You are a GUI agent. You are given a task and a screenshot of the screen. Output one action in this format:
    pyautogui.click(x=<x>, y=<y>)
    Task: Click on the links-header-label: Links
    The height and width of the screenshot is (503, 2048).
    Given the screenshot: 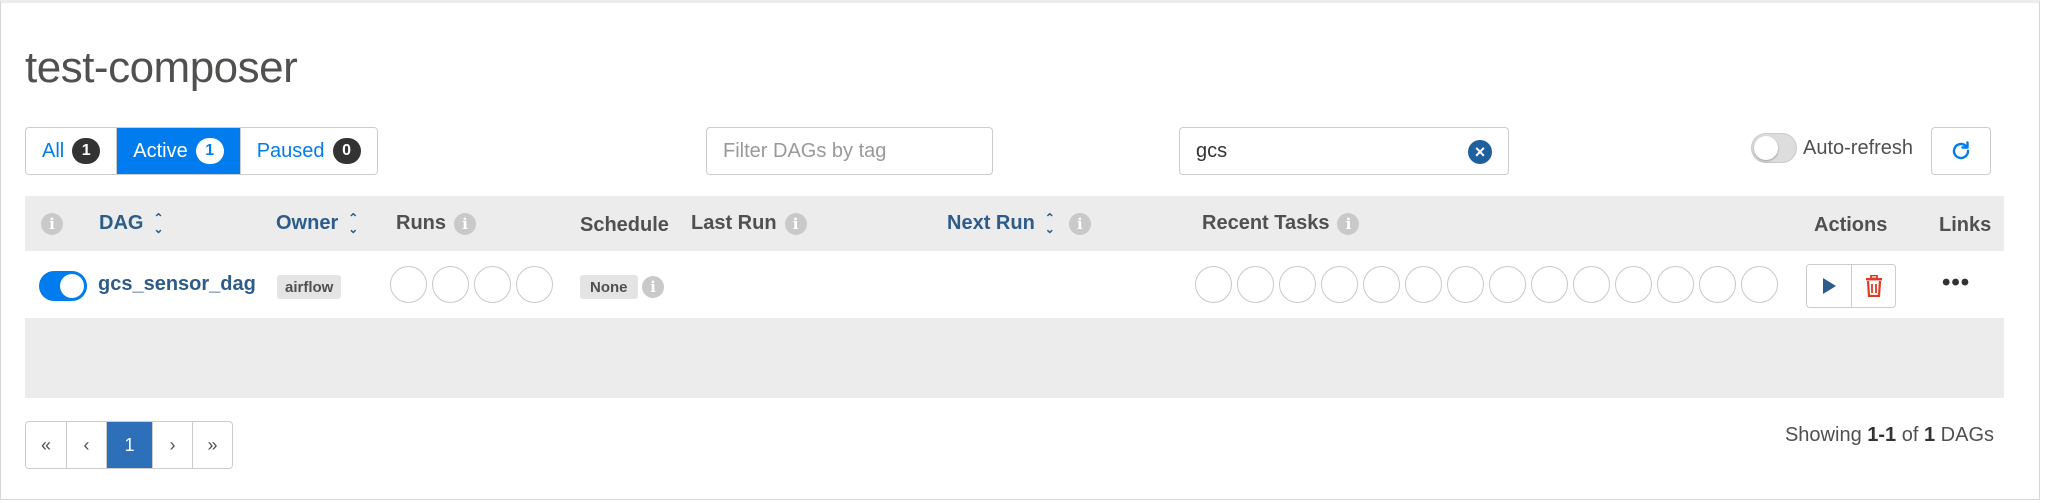 What is the action you would take?
    pyautogui.click(x=1965, y=225)
    